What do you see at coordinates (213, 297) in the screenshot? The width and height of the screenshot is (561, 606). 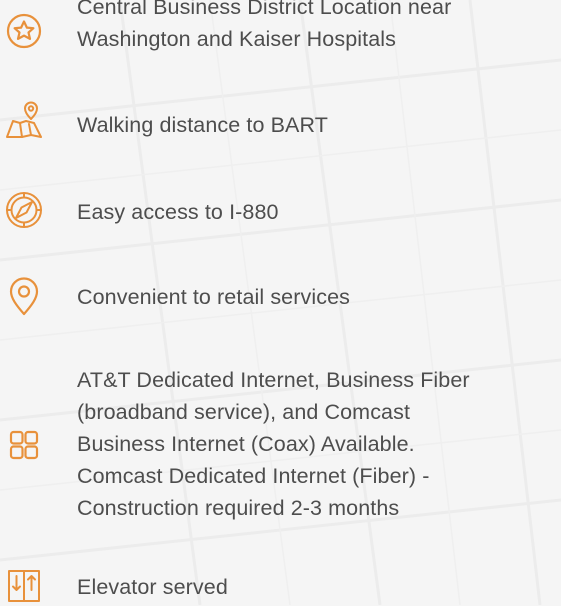 I see `feature-text-line: Convenient to retail services` at bounding box center [213, 297].